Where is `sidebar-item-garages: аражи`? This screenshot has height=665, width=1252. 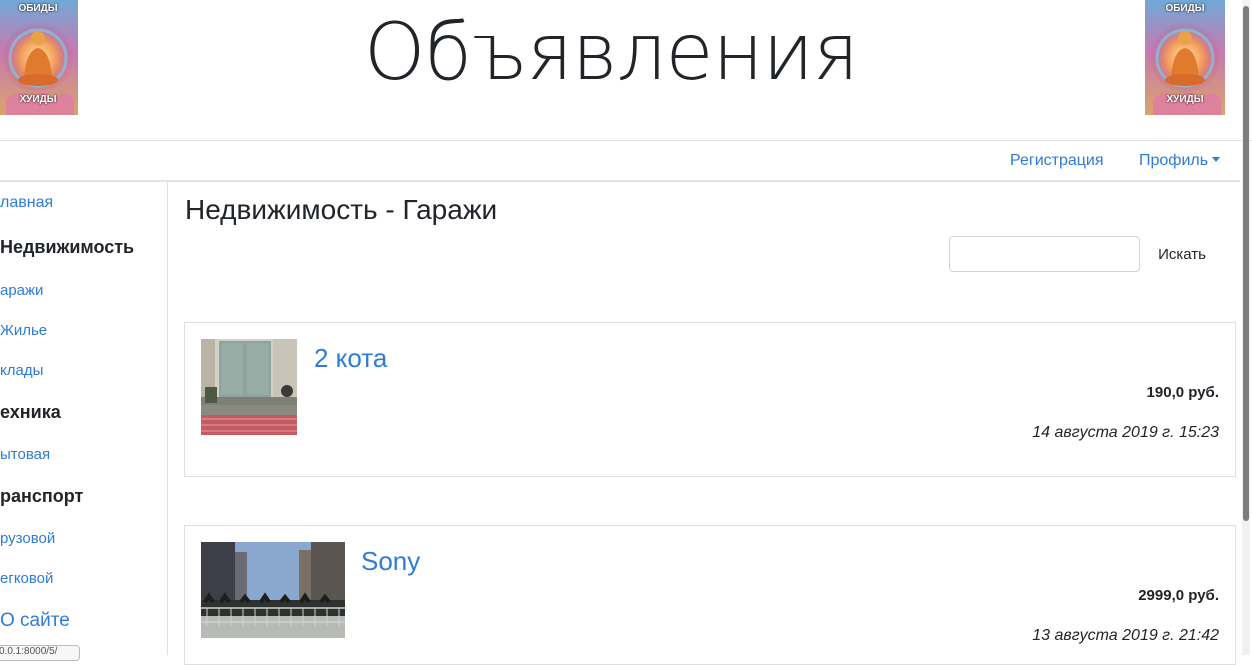 sidebar-item-garages: аражи is located at coordinates (21, 290).